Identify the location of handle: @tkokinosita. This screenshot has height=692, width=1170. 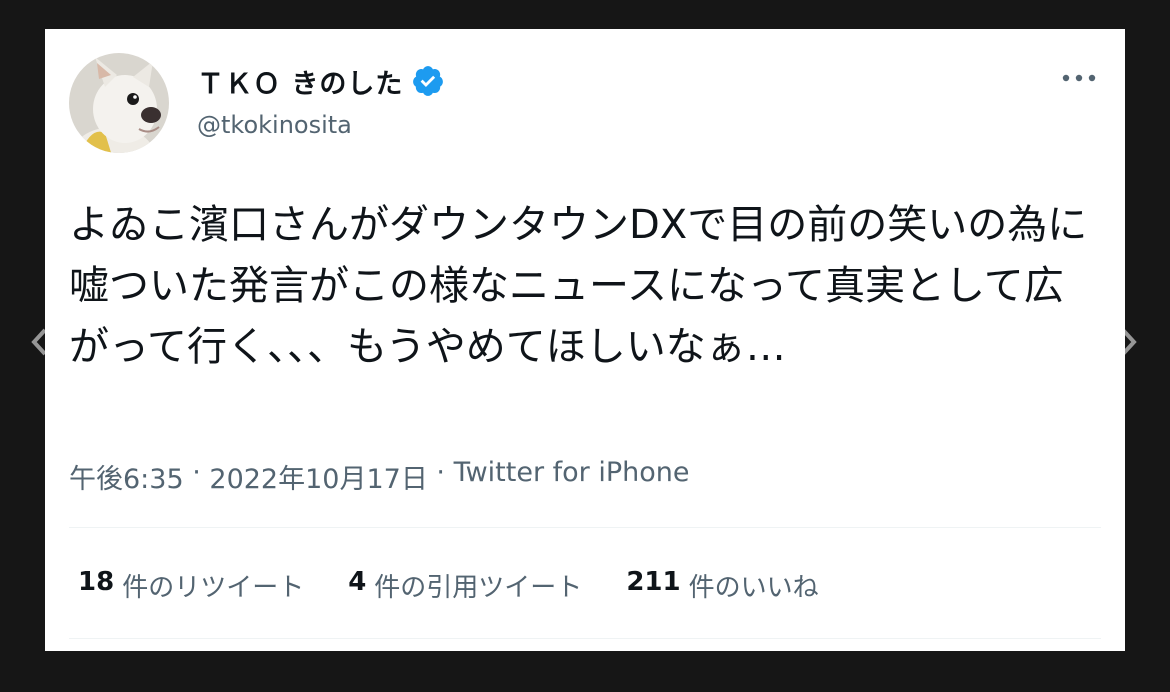
(274, 125).